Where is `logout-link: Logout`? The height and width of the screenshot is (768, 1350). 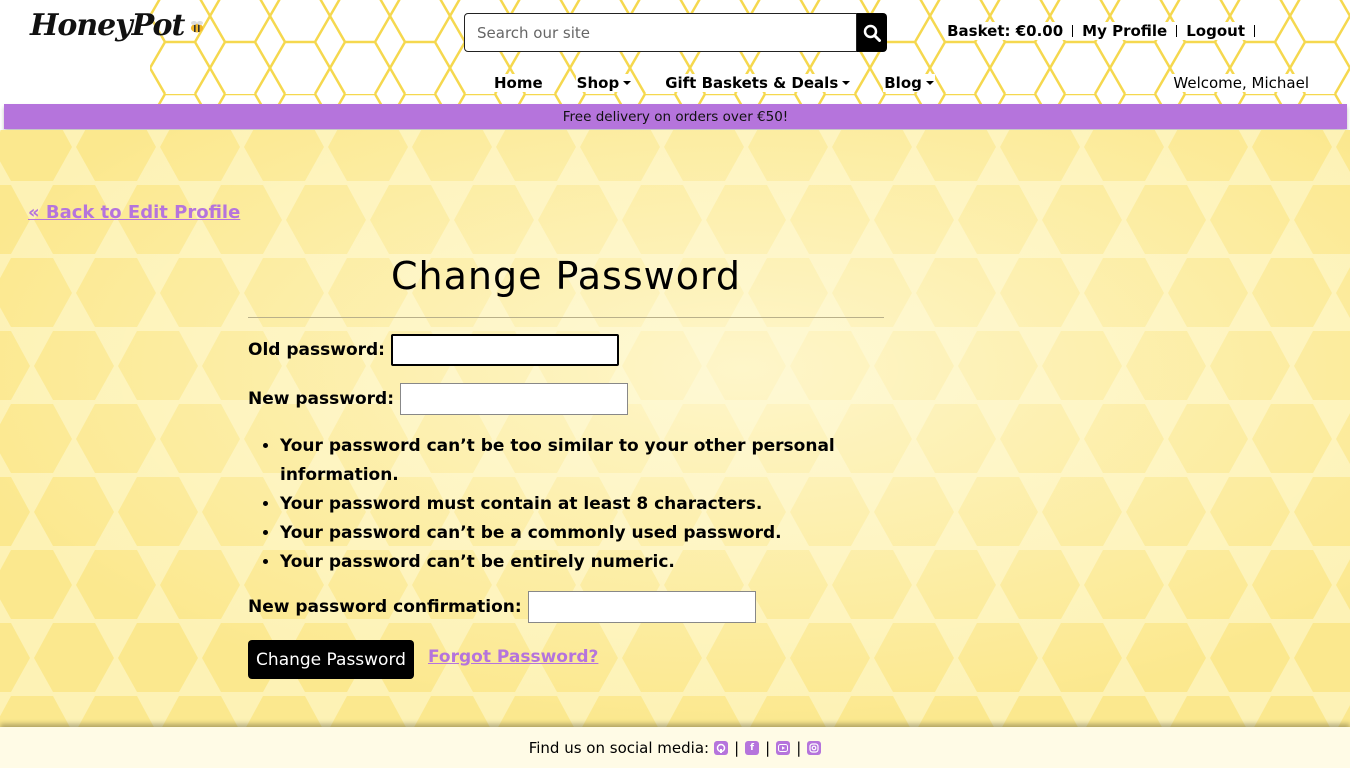 logout-link: Logout is located at coordinates (1215, 31).